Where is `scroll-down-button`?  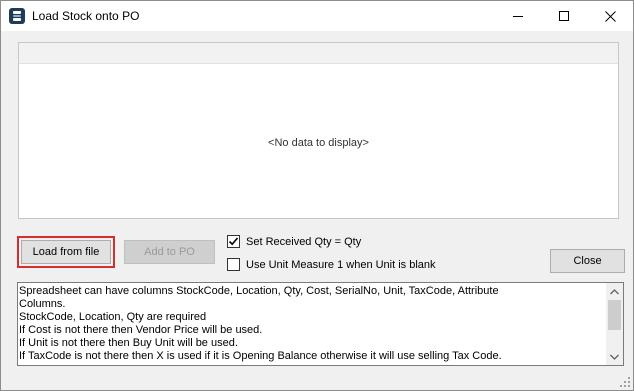
scroll-down-button is located at coordinates (614, 356).